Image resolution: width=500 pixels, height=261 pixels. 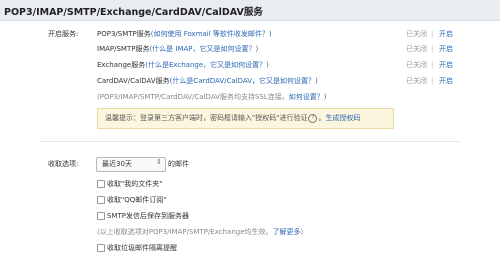 What do you see at coordinates (308, 97) in the screenshot?
I see `ssl-setup-link: 如何设置？)` at bounding box center [308, 97].